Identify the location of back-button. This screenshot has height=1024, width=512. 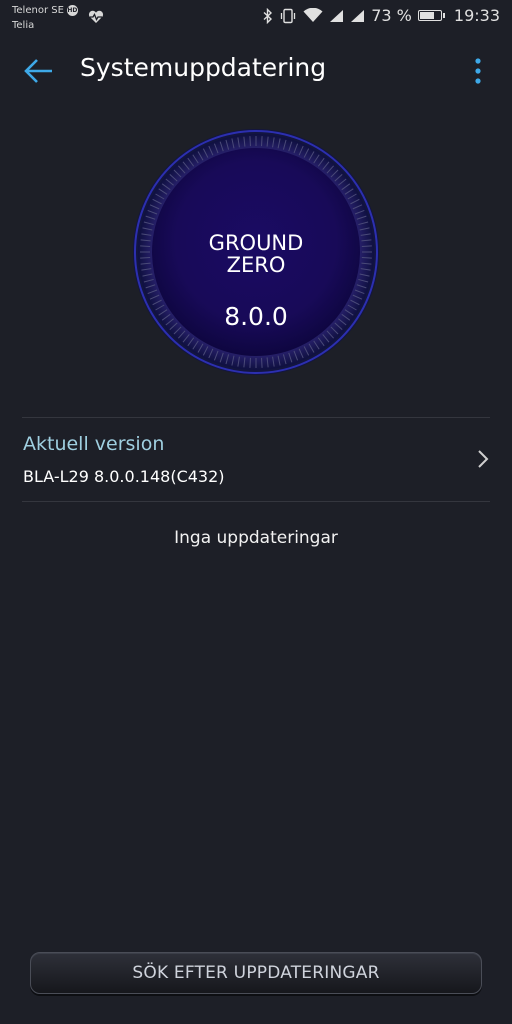
(39, 71).